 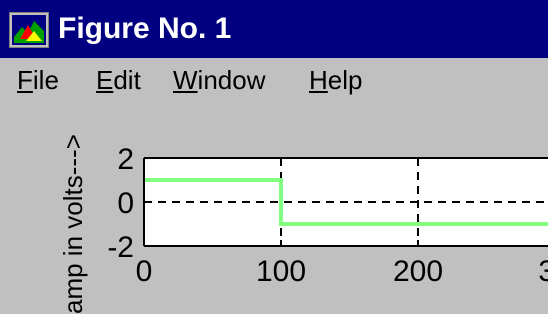 I want to click on menu-help: Help, so click(x=335, y=80).